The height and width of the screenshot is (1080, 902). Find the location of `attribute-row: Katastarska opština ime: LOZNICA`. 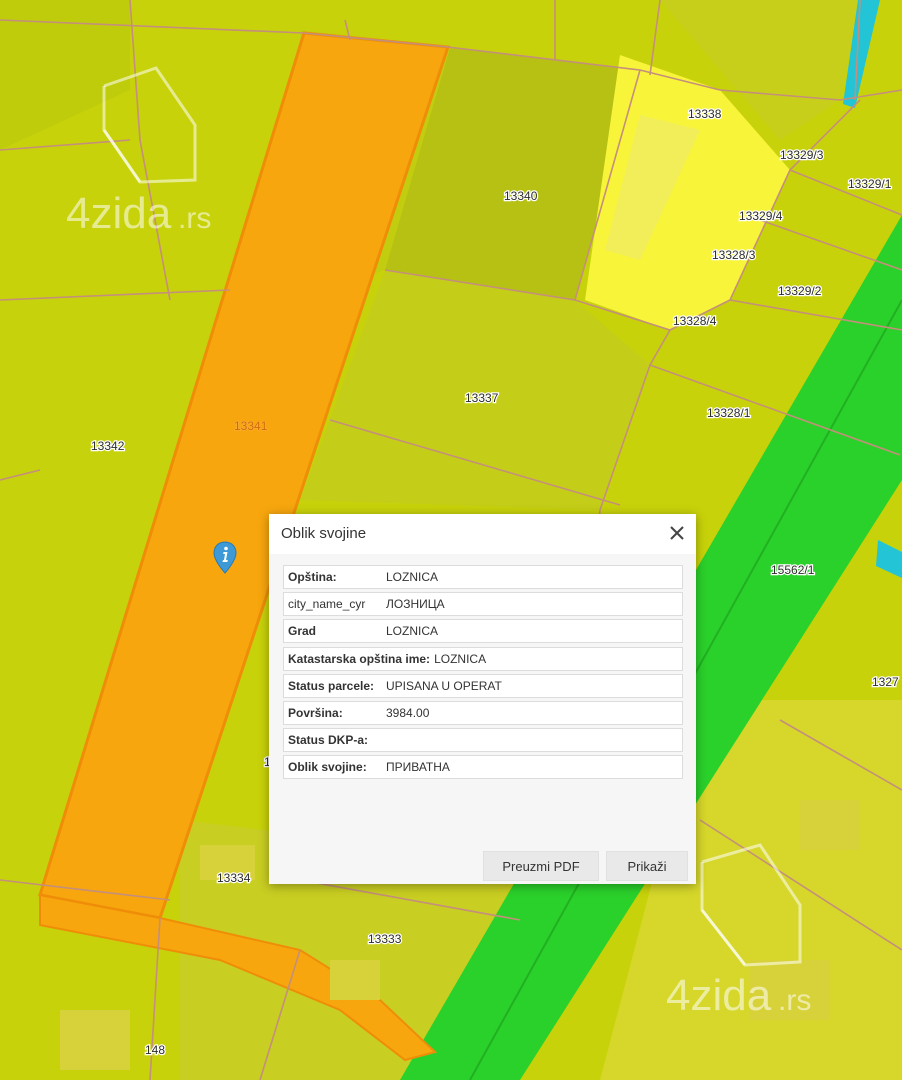

attribute-row: Katastarska opština ime: LOZNICA is located at coordinates (483, 658).